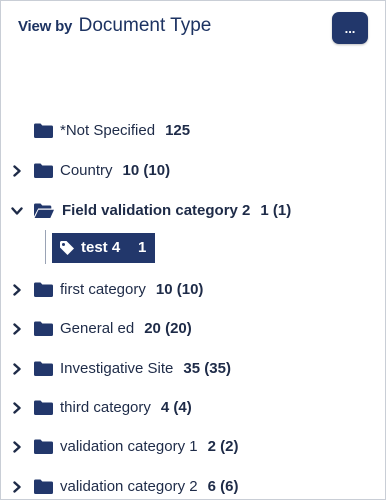 Image resolution: width=386 pixels, height=500 pixels. What do you see at coordinates (193, 171) in the screenshot?
I see `tree-item: Country 10 (10)` at bounding box center [193, 171].